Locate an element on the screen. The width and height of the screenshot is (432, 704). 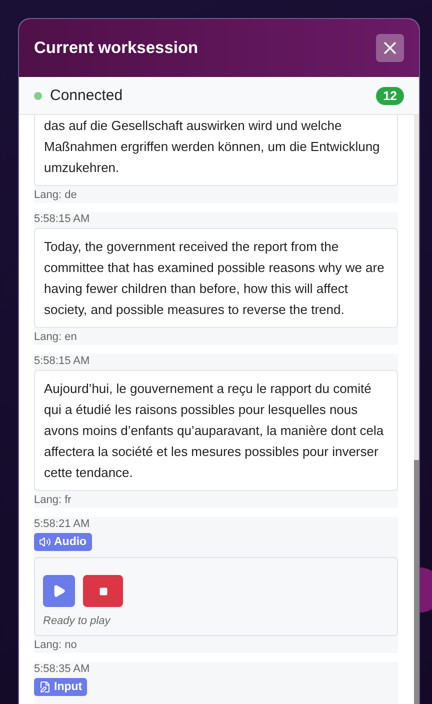
speaker-icon is located at coordinates (45, 542).